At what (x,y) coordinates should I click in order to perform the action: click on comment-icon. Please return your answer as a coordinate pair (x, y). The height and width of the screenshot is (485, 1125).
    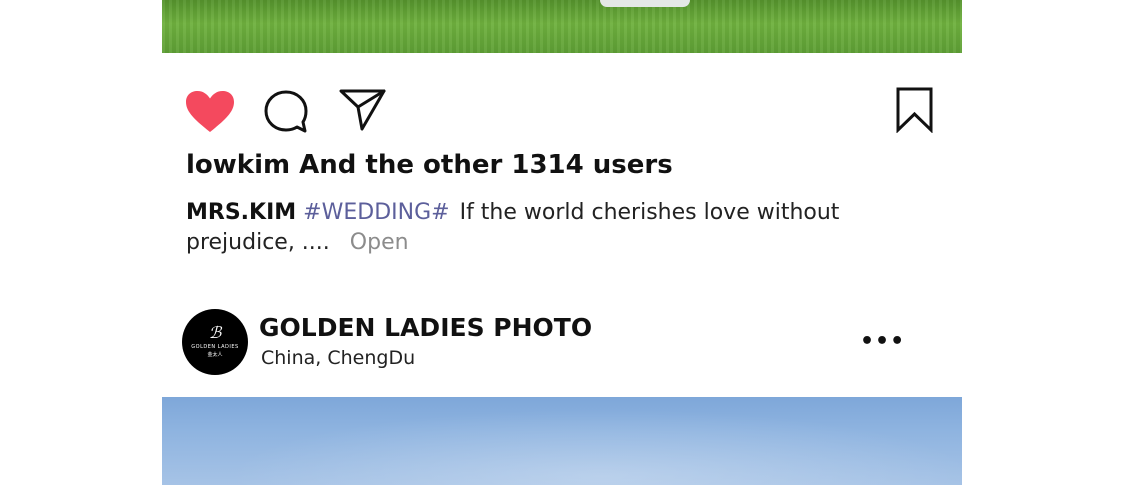
    Looking at the image, I should click on (286, 112).